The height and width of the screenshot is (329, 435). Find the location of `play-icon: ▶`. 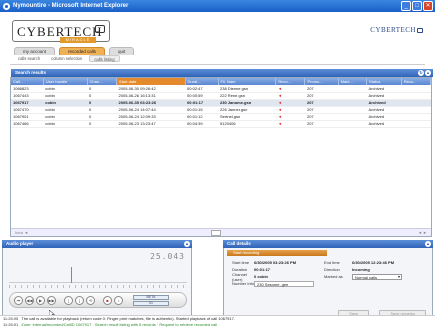

play-icon: ▶ is located at coordinates (40, 300).